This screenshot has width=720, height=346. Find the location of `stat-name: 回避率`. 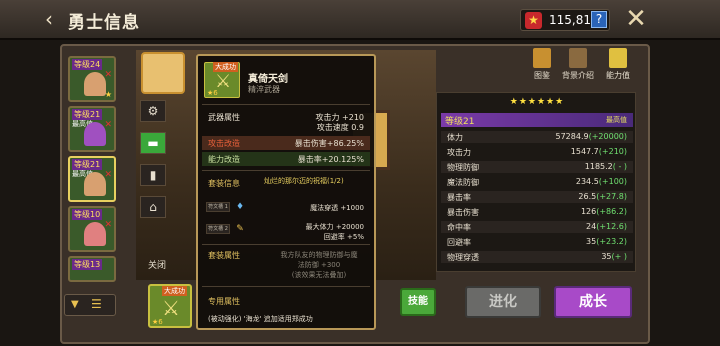

stat-name: 回避率 is located at coordinates (459, 242).